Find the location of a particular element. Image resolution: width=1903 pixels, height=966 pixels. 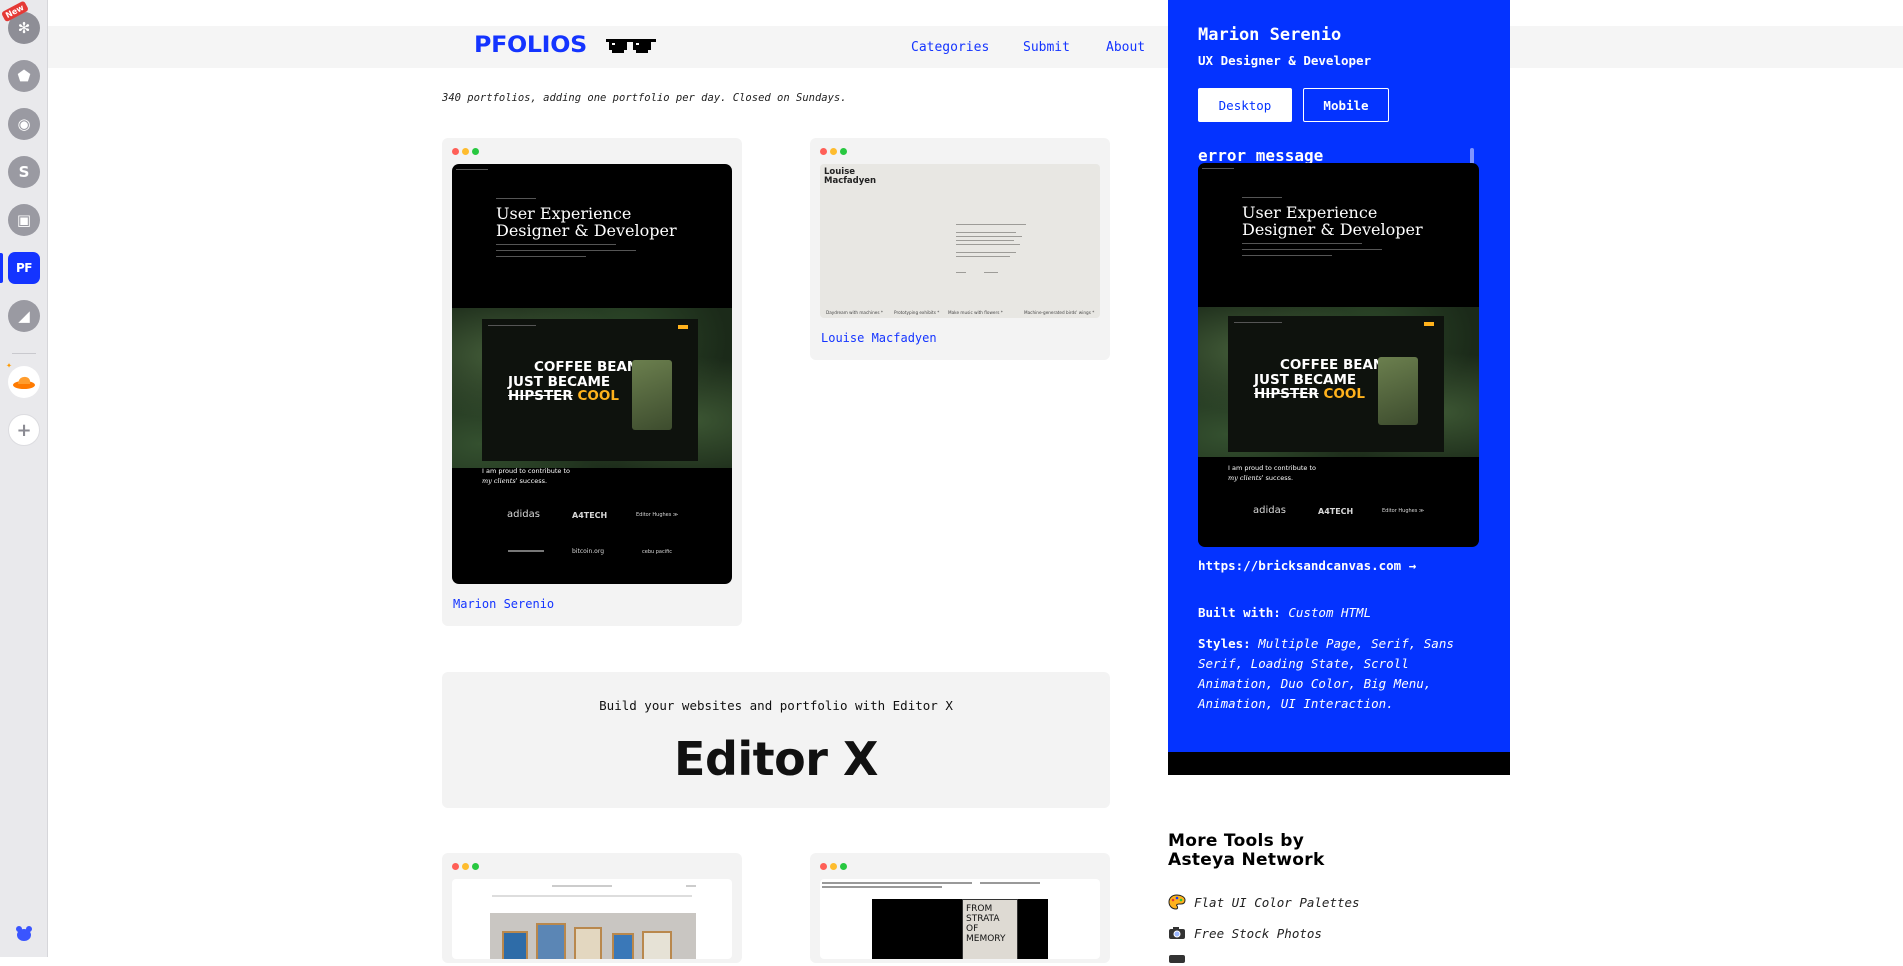

nav-categories: Categories is located at coordinates (950, 47).